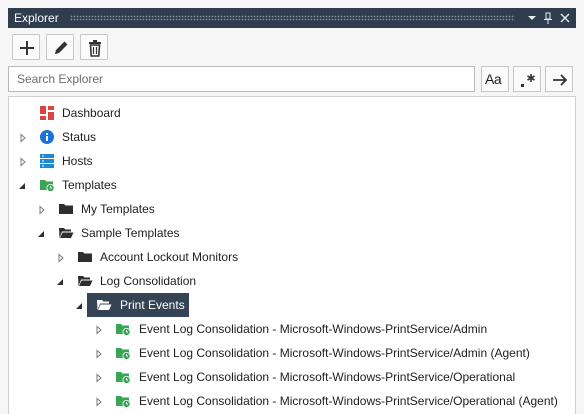 This screenshot has height=414, width=584. I want to click on arrow-right-icon, so click(560, 80).